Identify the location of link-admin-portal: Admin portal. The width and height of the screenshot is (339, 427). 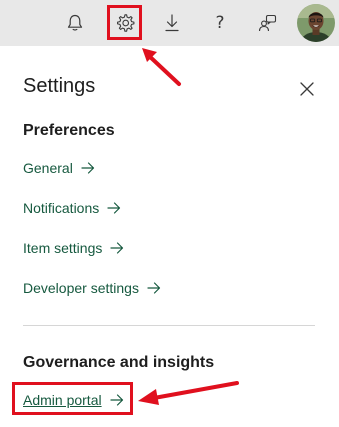
(73, 400).